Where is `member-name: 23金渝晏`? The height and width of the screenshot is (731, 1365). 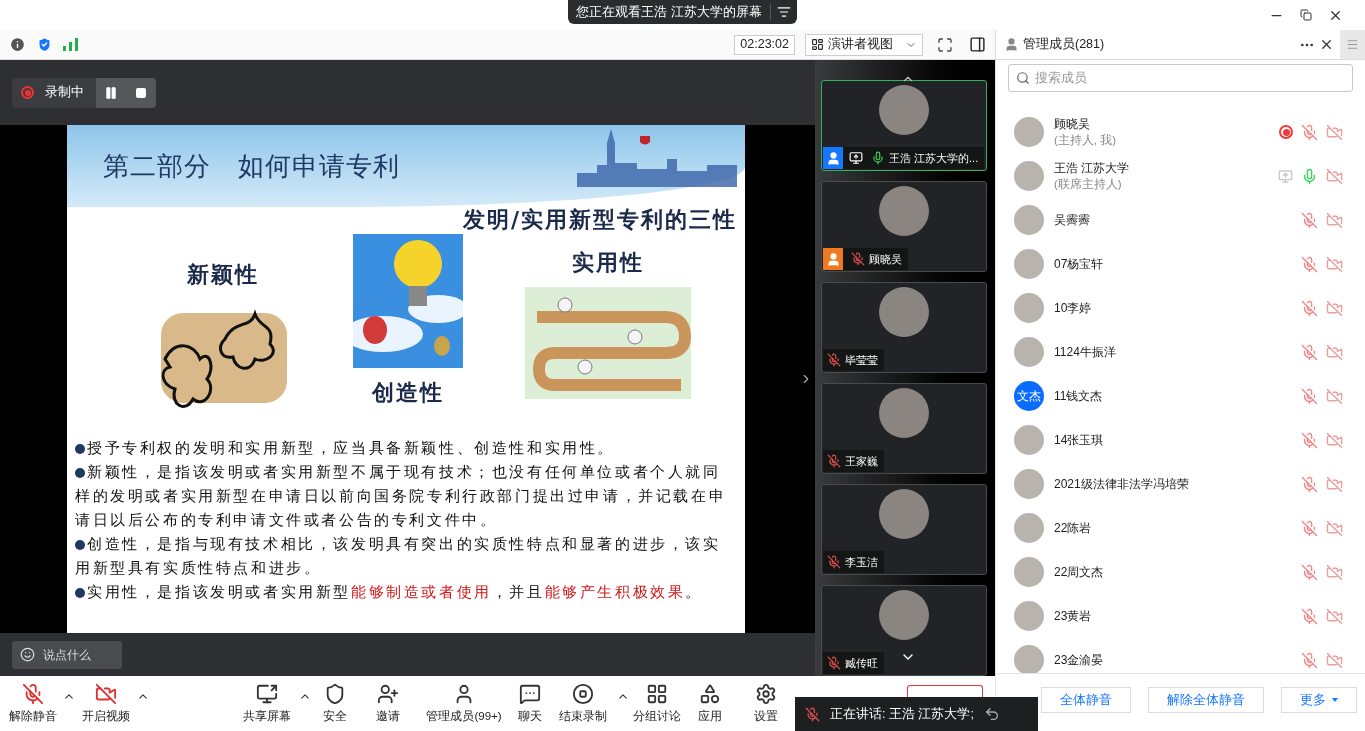 member-name: 23金渝晏 is located at coordinates (1079, 660).